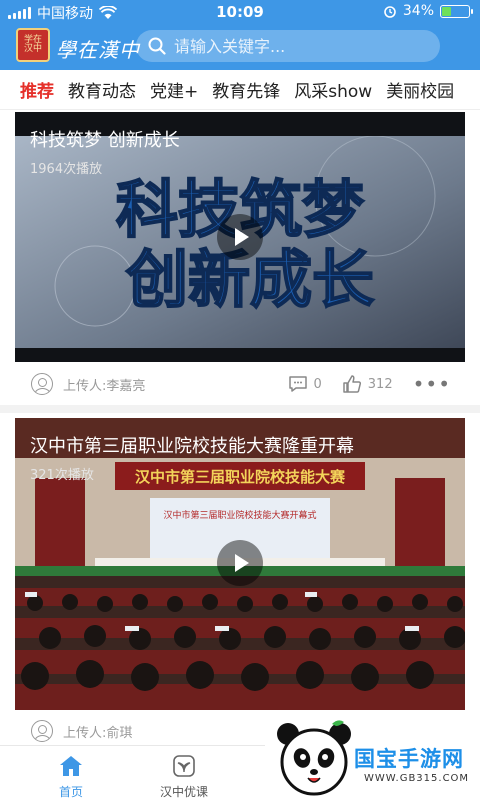 This screenshot has width=480, height=800. What do you see at coordinates (132, 772) in the screenshot?
I see `bottom-nav: 首页 汉中优课` at bounding box center [132, 772].